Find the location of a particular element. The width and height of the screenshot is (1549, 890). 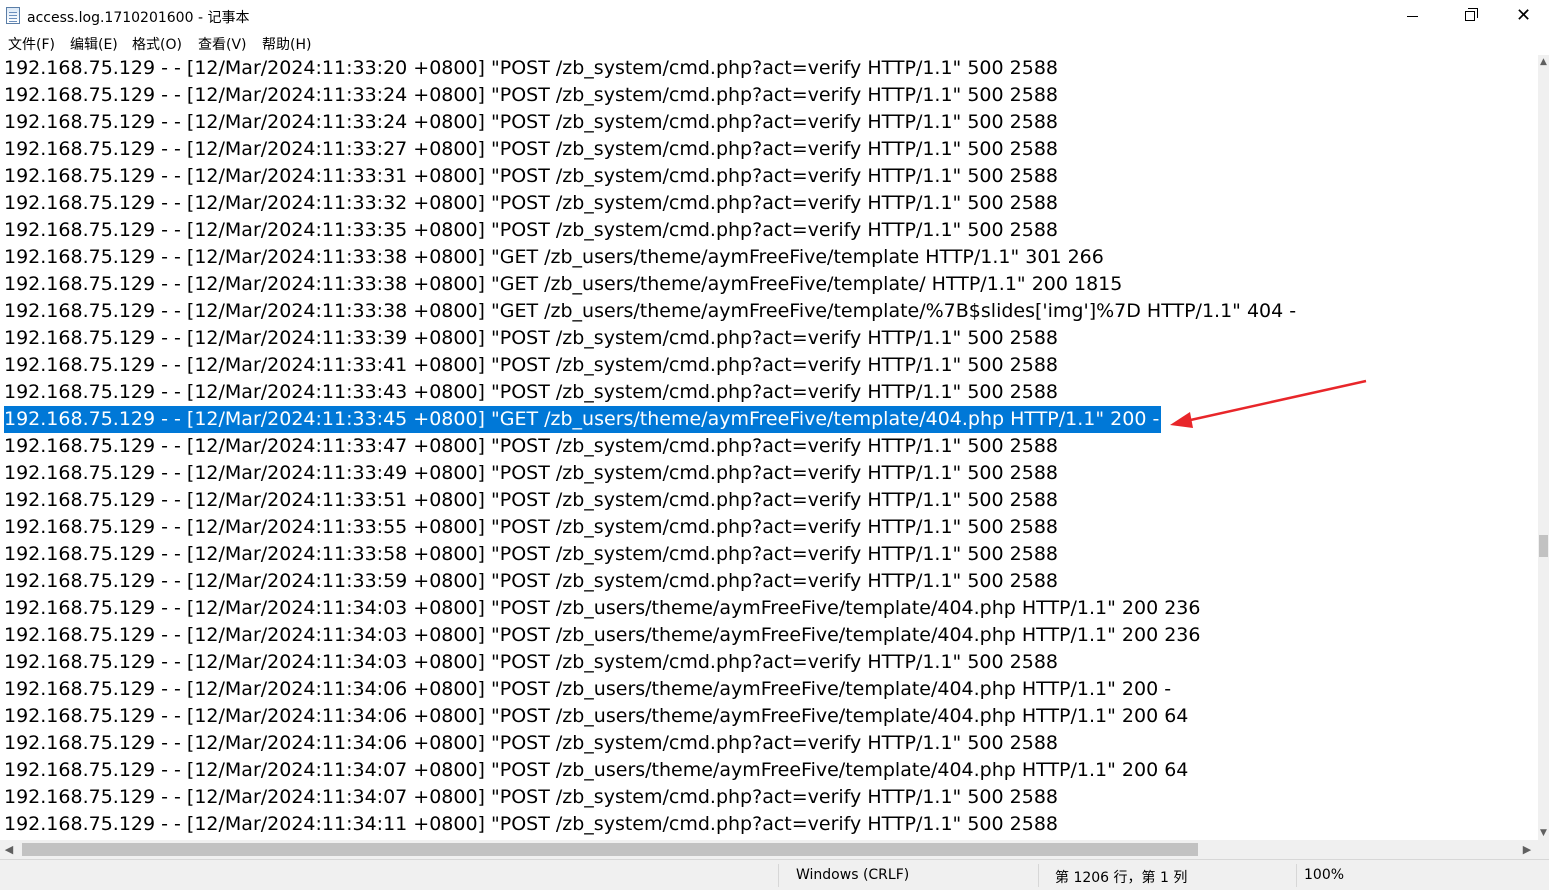

close-icon: ✕ is located at coordinates (1523, 15).